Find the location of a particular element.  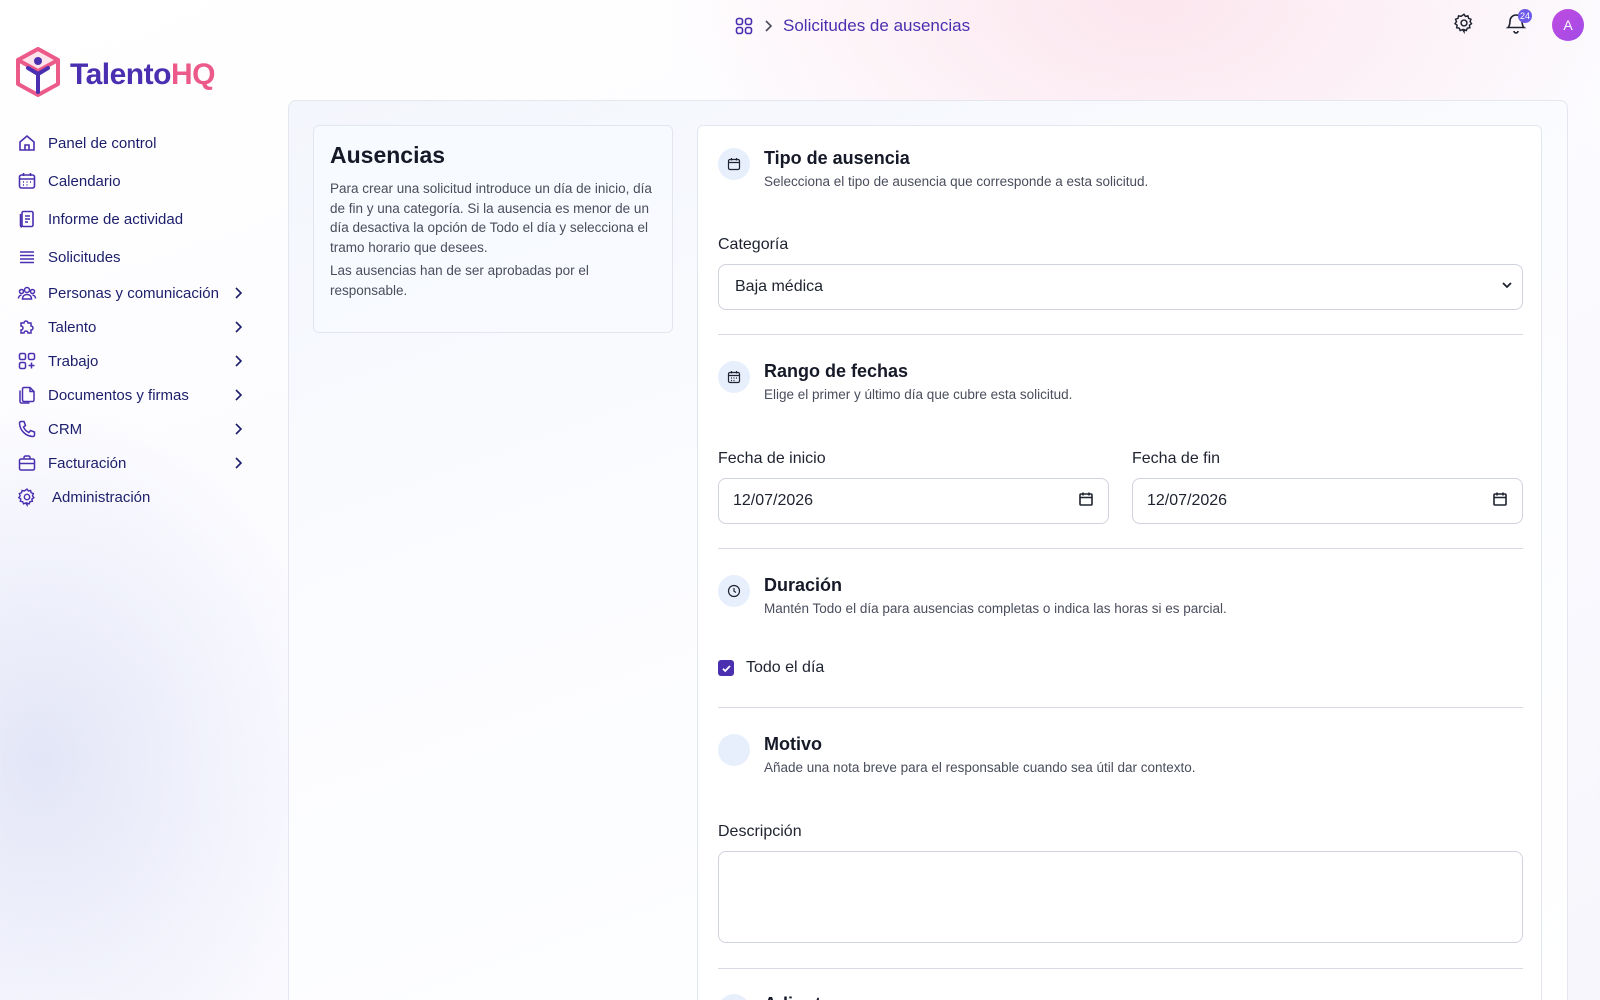

documents-icon is located at coordinates (27, 395).